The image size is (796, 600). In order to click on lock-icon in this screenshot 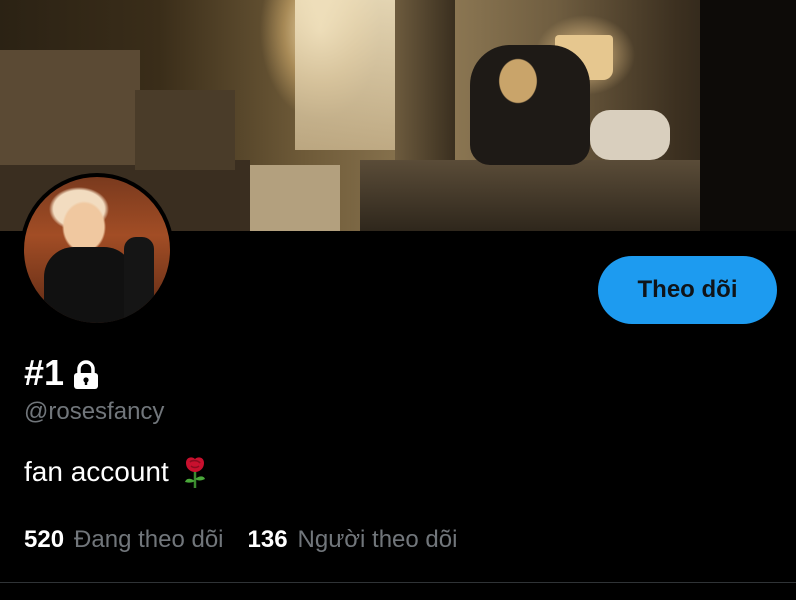, I will do `click(86, 374)`.